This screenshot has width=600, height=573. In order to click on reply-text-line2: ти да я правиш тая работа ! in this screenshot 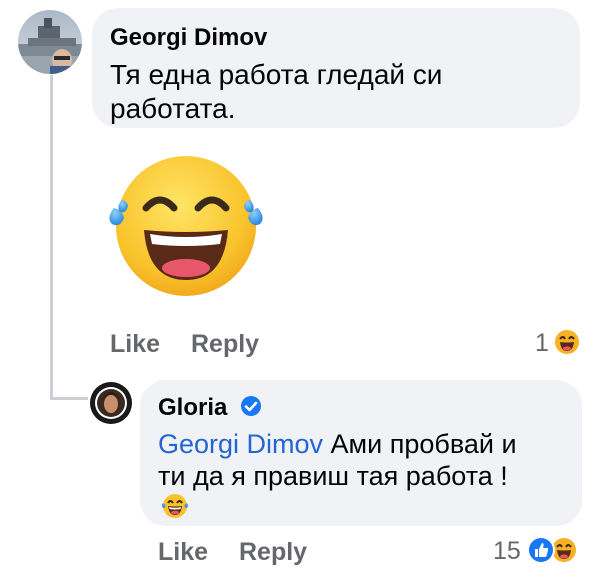, I will do `click(333, 476)`.